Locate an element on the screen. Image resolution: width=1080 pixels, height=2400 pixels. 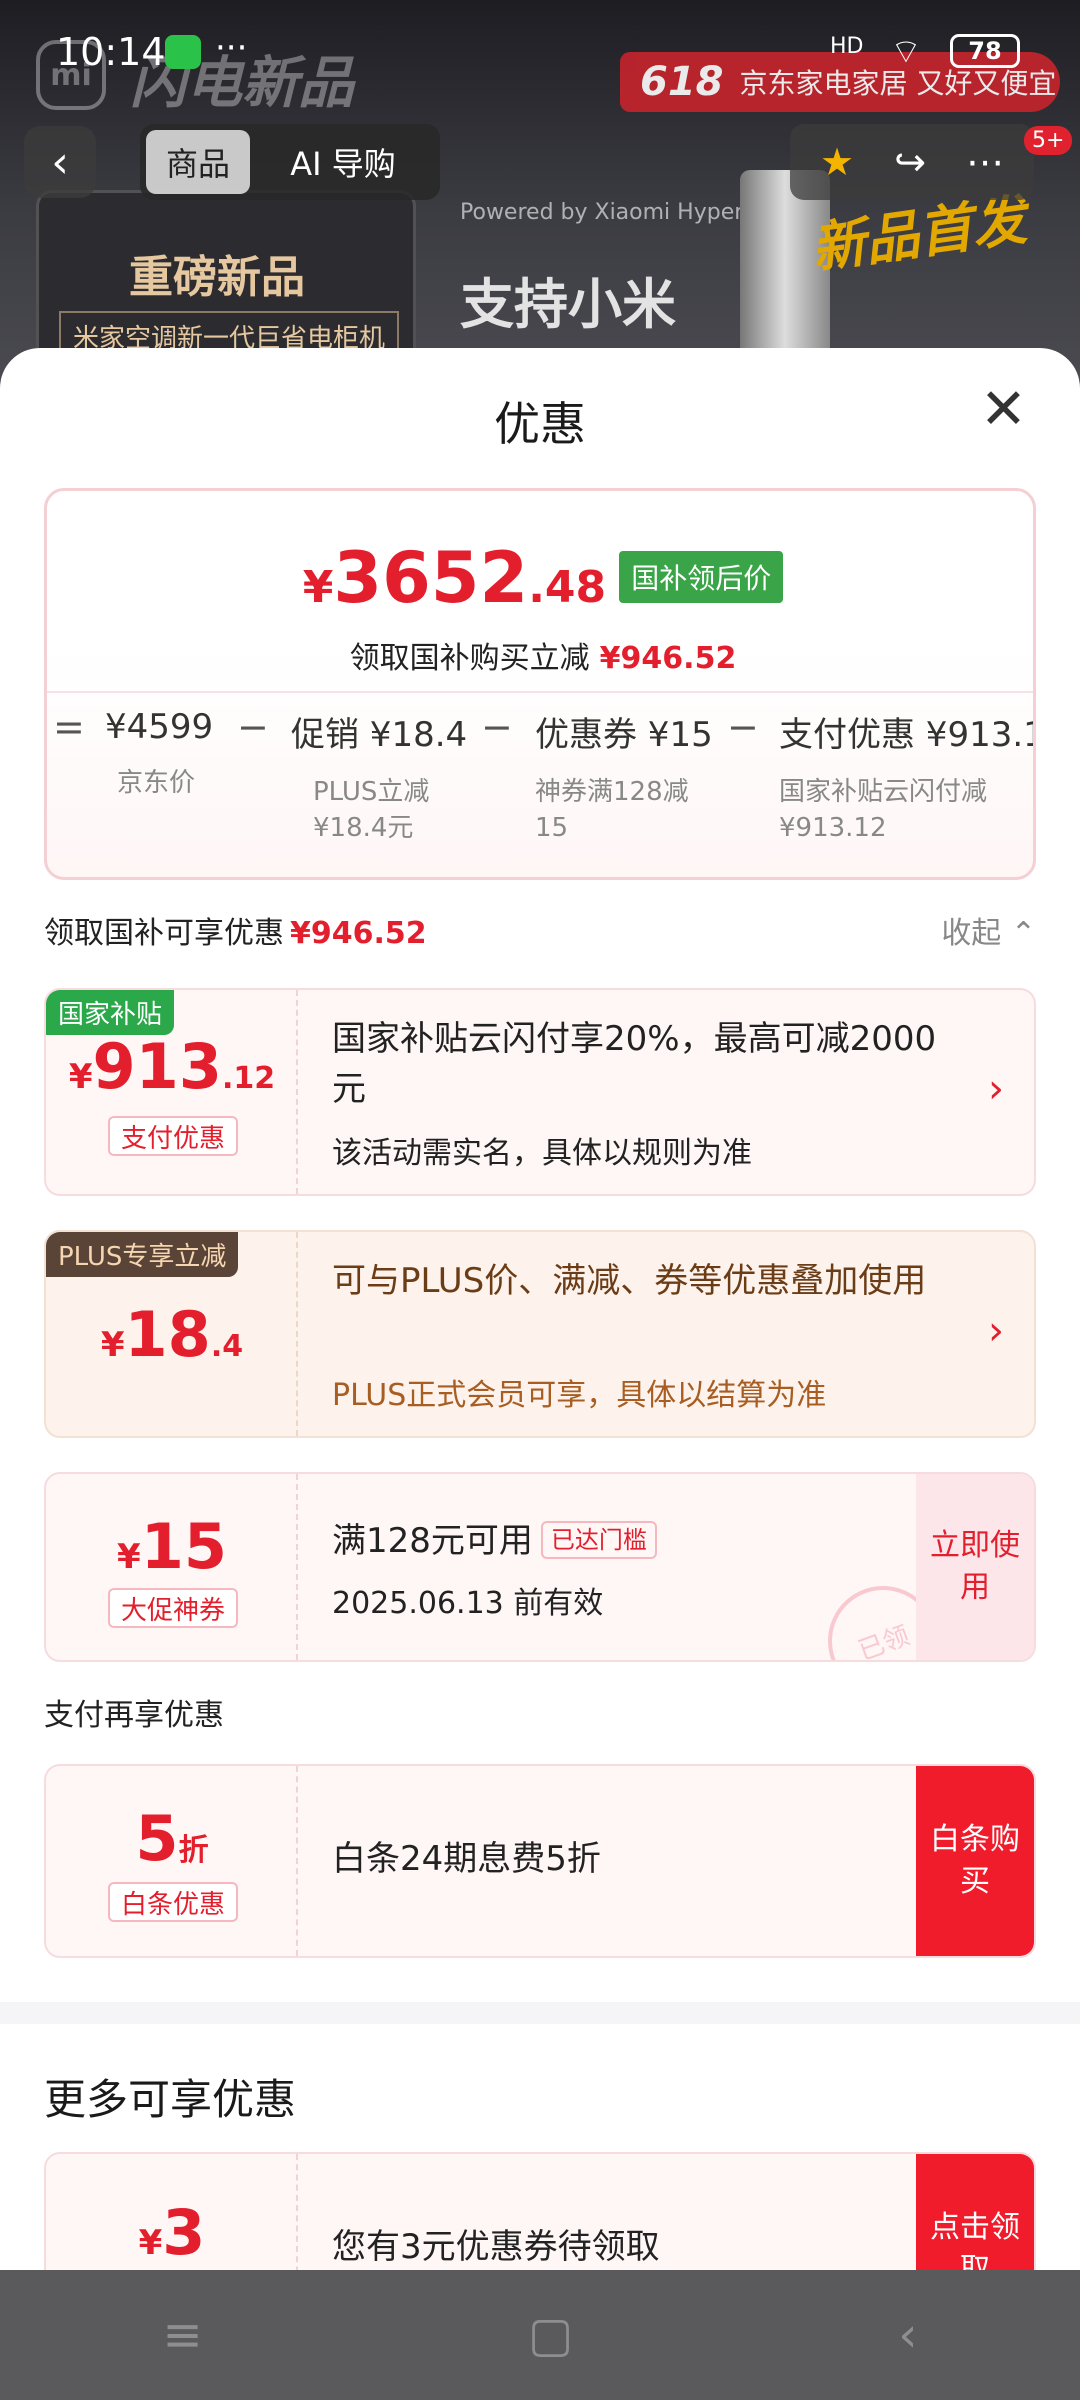
tab-product: 商品 is located at coordinates (198, 162).